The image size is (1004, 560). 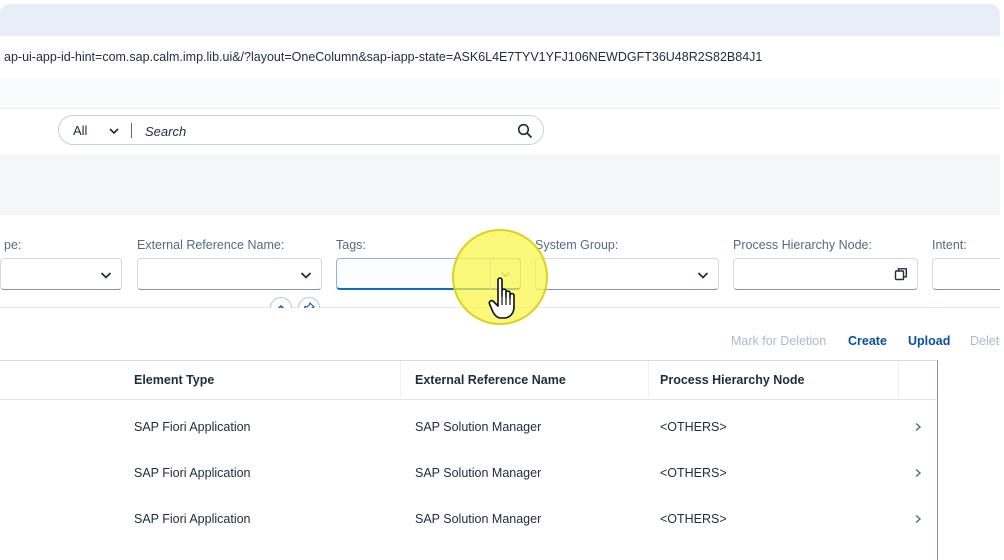 What do you see at coordinates (500, 93) in the screenshot?
I see `shell-header-band` at bounding box center [500, 93].